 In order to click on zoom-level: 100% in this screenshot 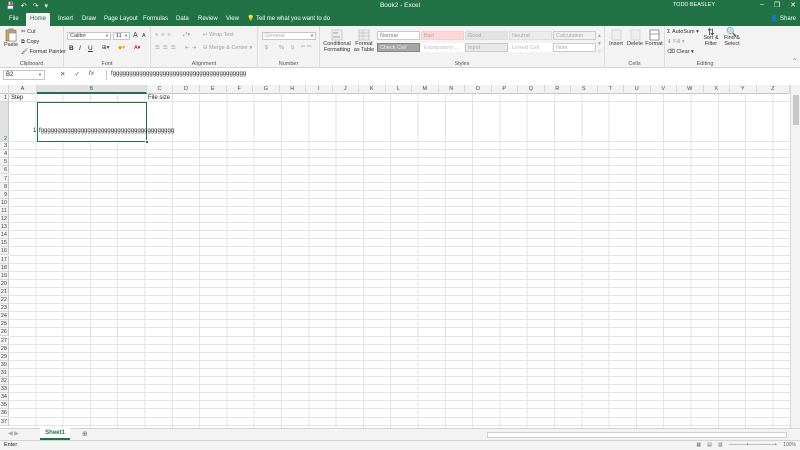, I will do `click(789, 445)`.